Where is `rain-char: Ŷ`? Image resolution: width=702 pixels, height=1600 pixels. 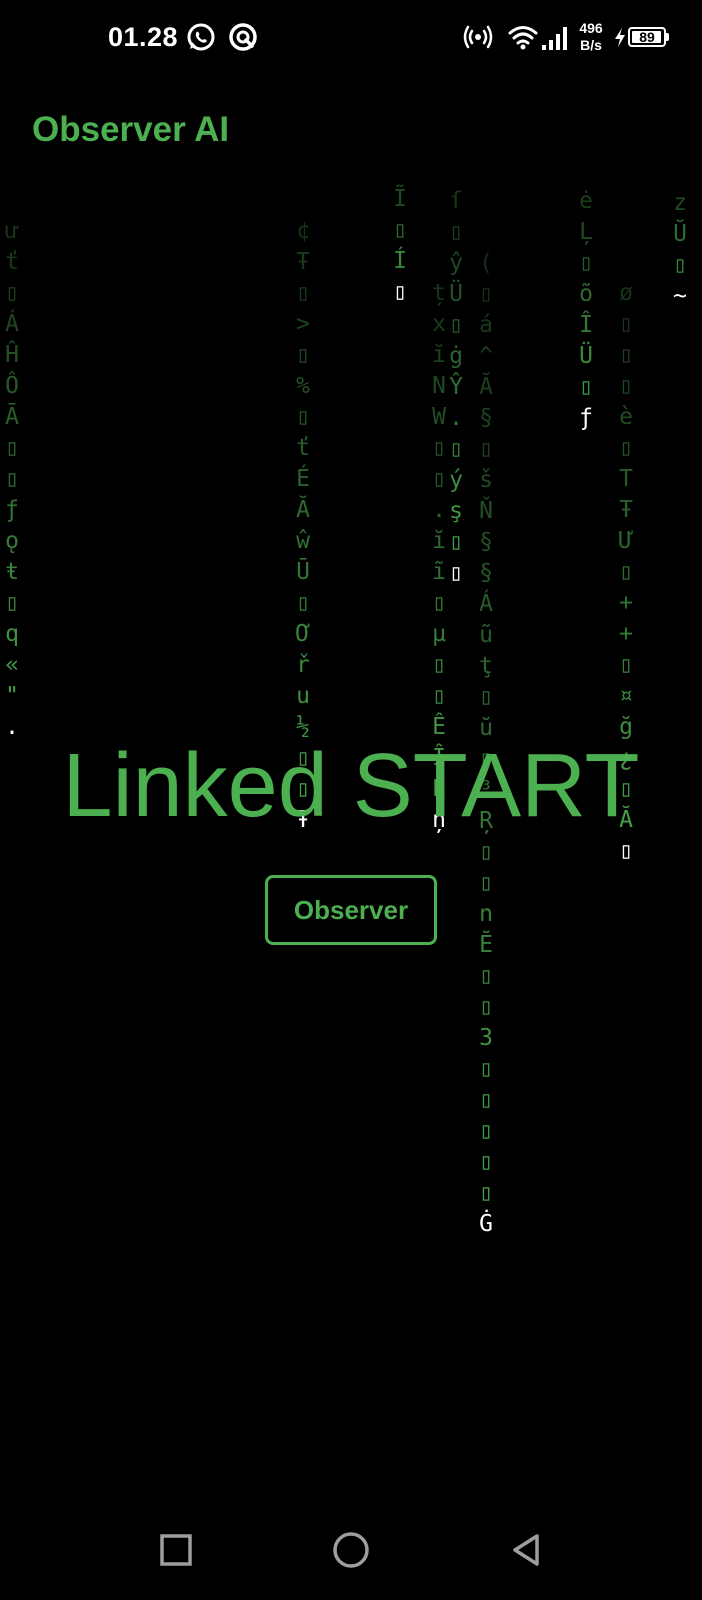 rain-char: Ŷ is located at coordinates (456, 387).